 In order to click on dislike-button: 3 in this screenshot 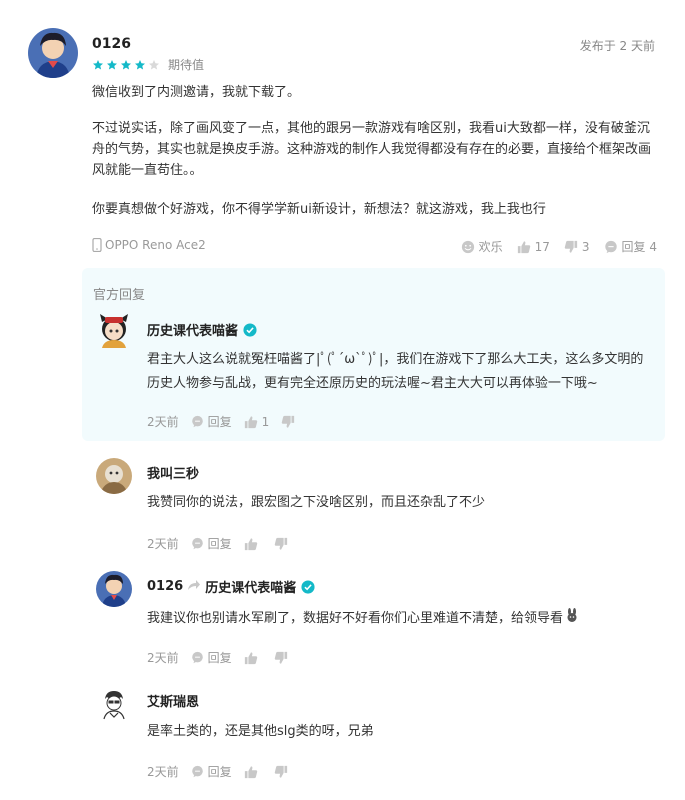, I will do `click(577, 247)`.